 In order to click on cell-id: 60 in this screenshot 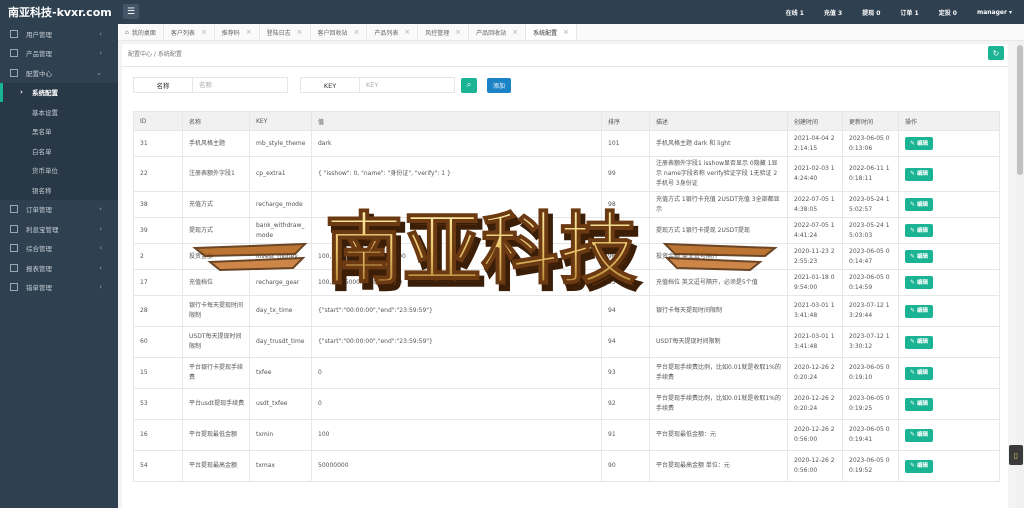, I will do `click(158, 342)`.